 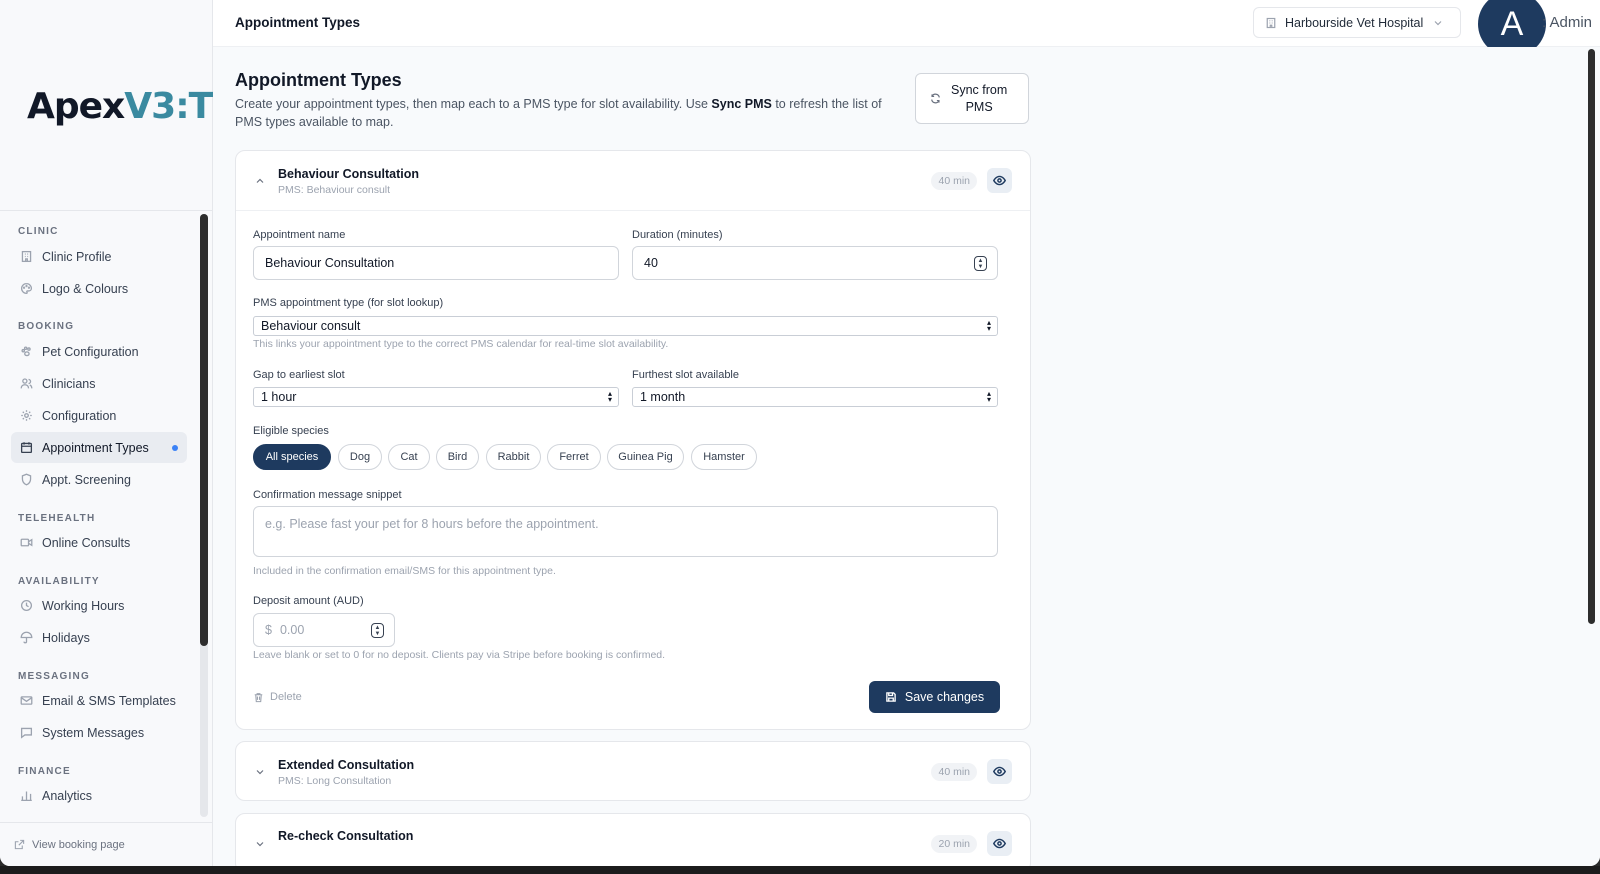 What do you see at coordinates (99, 795) in the screenshot?
I see `sidebar-item-analytics: Analytics` at bounding box center [99, 795].